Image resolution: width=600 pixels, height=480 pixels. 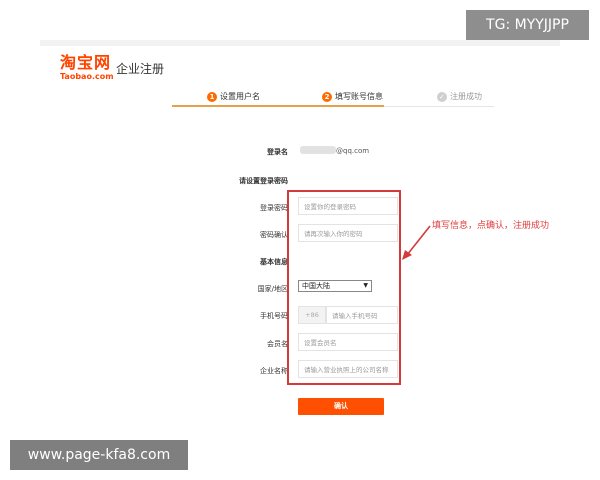 What do you see at coordinates (274, 235) in the screenshot?
I see `password-confirm-label: 密码确认` at bounding box center [274, 235].